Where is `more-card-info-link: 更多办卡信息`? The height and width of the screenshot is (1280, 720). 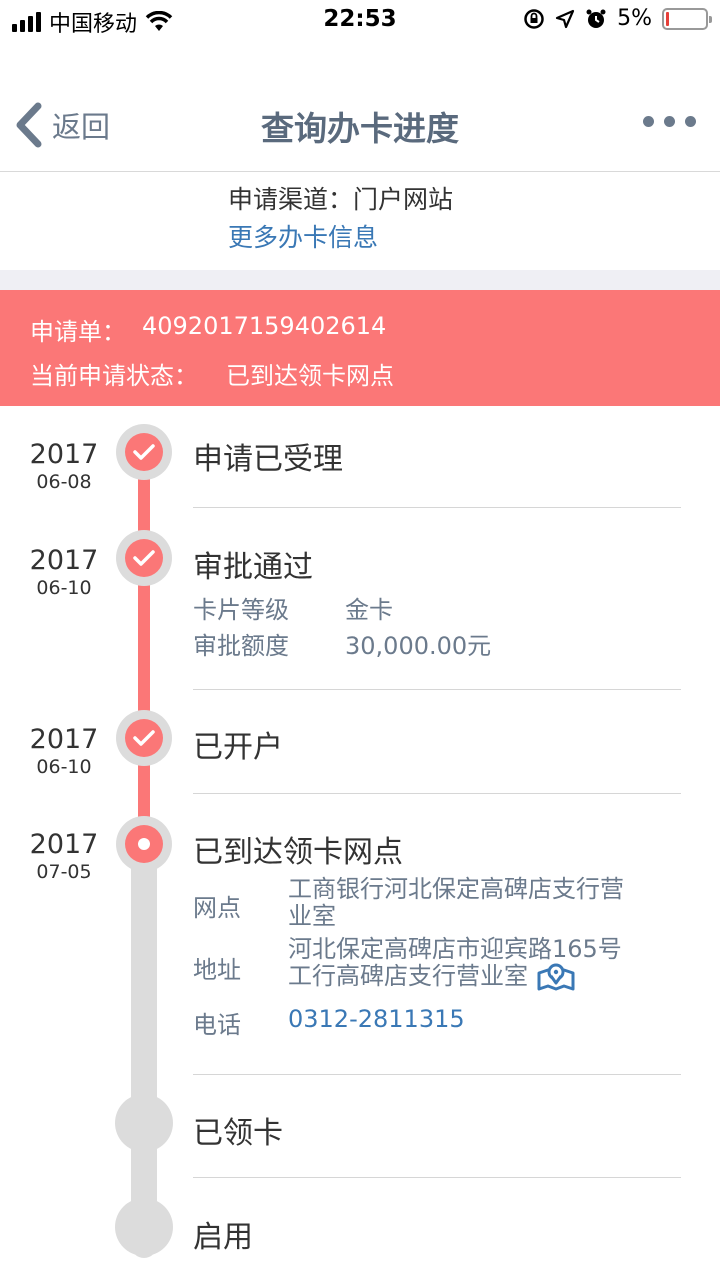 more-card-info-link: 更多办卡信息 is located at coordinates (303, 236).